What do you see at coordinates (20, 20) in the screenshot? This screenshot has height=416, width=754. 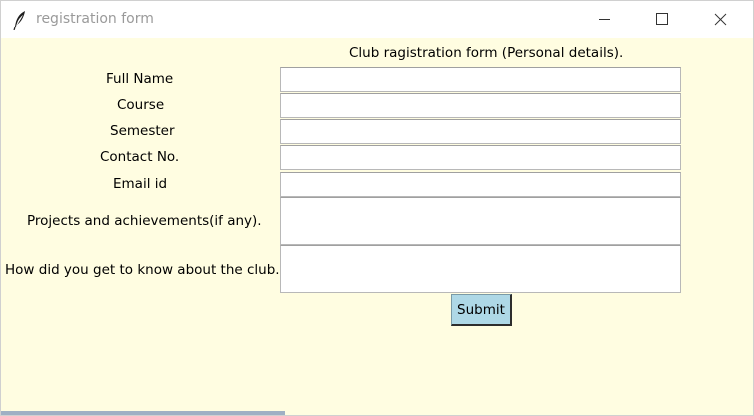 I see `feather-icon` at bounding box center [20, 20].